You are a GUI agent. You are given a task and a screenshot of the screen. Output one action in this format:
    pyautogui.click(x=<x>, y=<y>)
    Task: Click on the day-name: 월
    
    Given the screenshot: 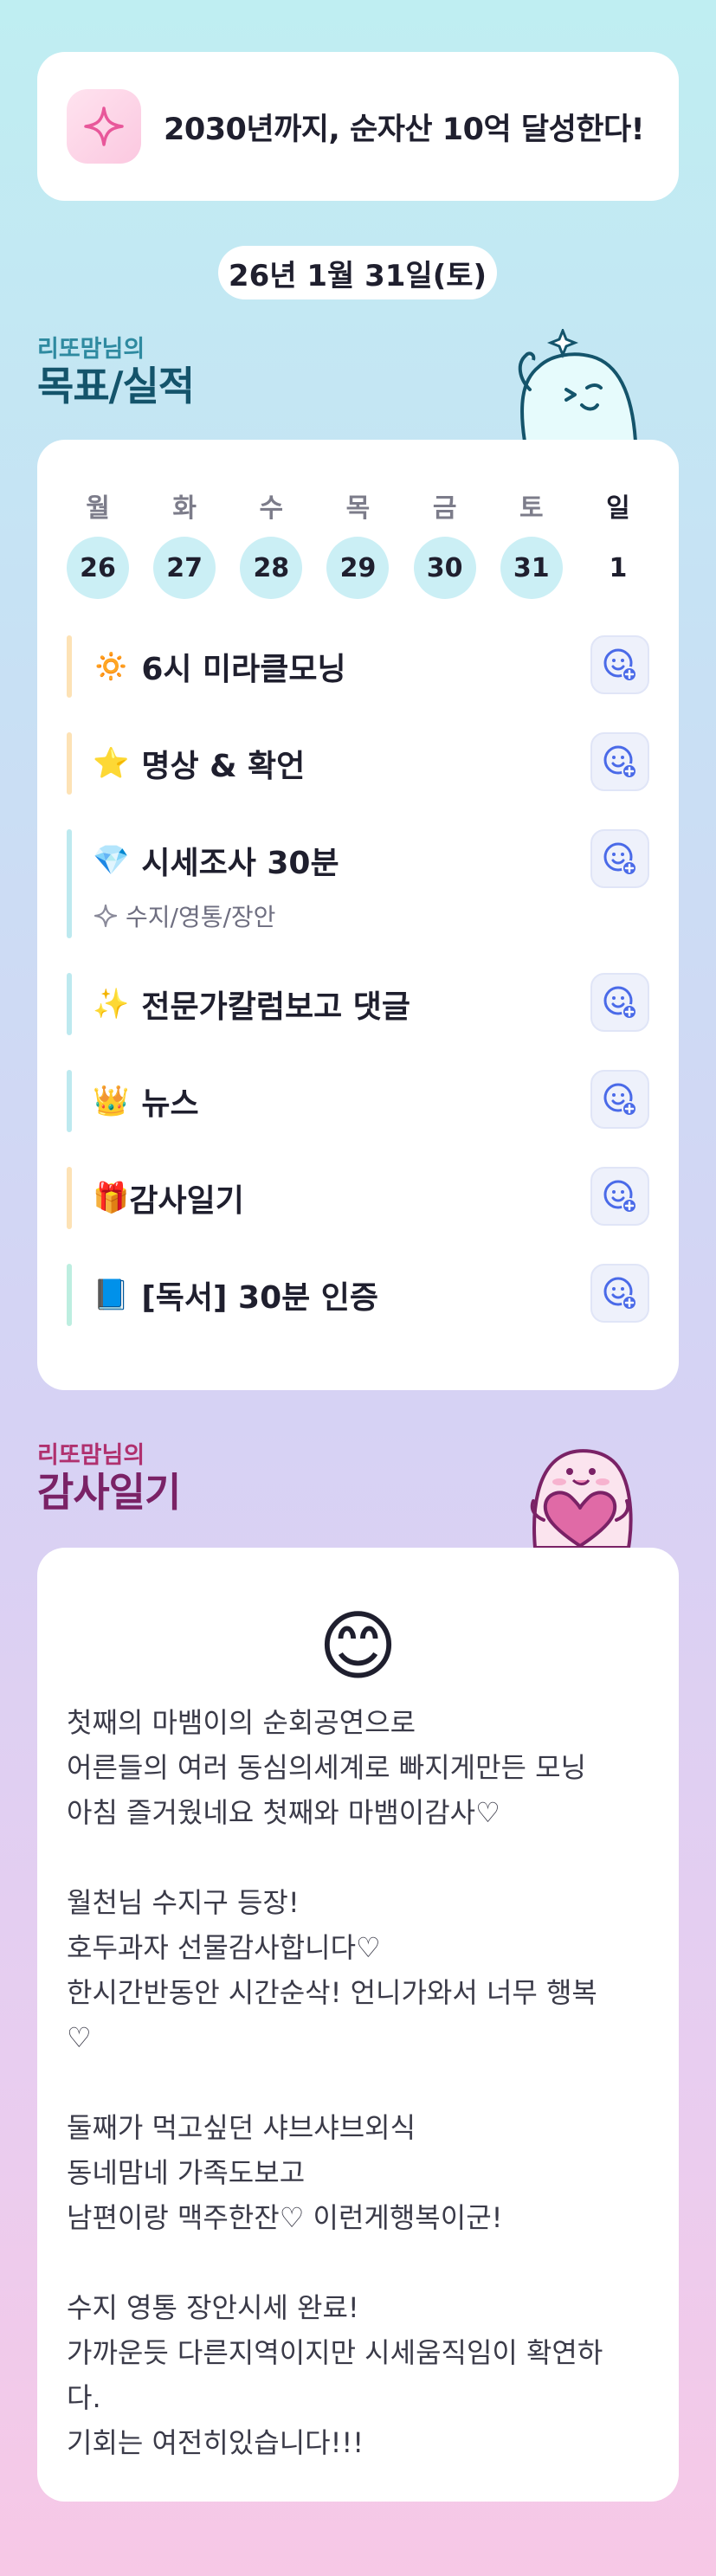 What is the action you would take?
    pyautogui.click(x=98, y=508)
    